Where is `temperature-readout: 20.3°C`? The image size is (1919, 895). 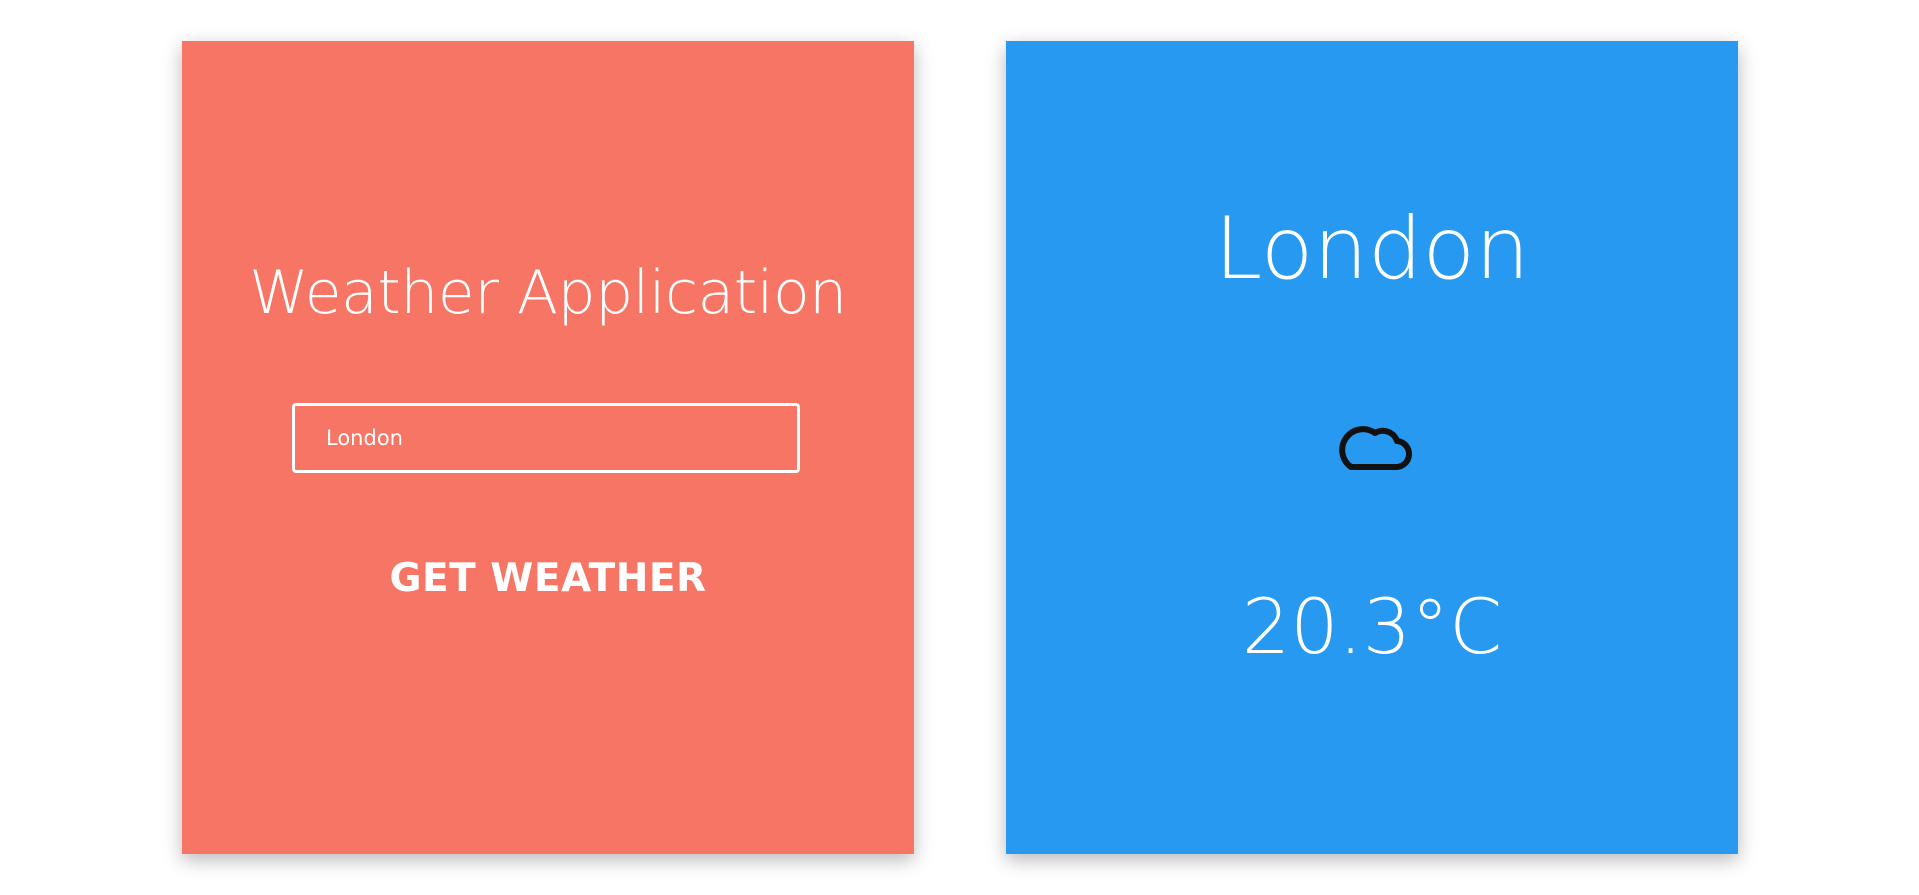 temperature-readout: 20.3°C is located at coordinates (1372, 626).